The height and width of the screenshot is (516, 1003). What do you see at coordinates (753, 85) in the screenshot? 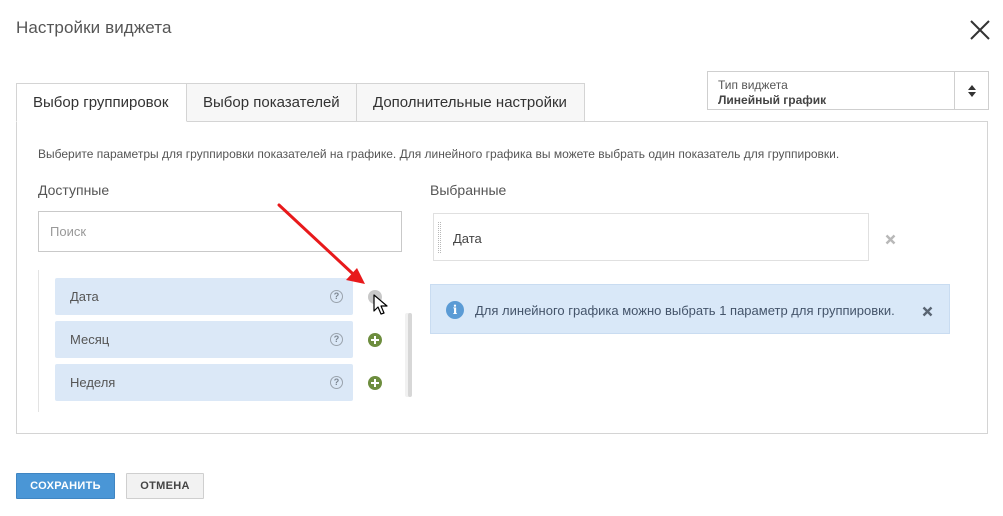
I see `widget-type-label: Тип виджета` at bounding box center [753, 85].